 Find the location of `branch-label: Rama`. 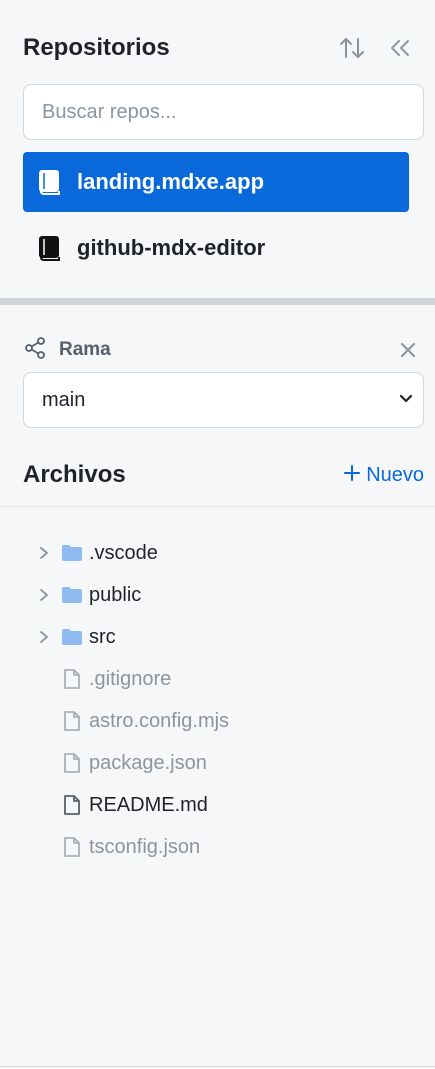

branch-label: Rama is located at coordinates (85, 349).